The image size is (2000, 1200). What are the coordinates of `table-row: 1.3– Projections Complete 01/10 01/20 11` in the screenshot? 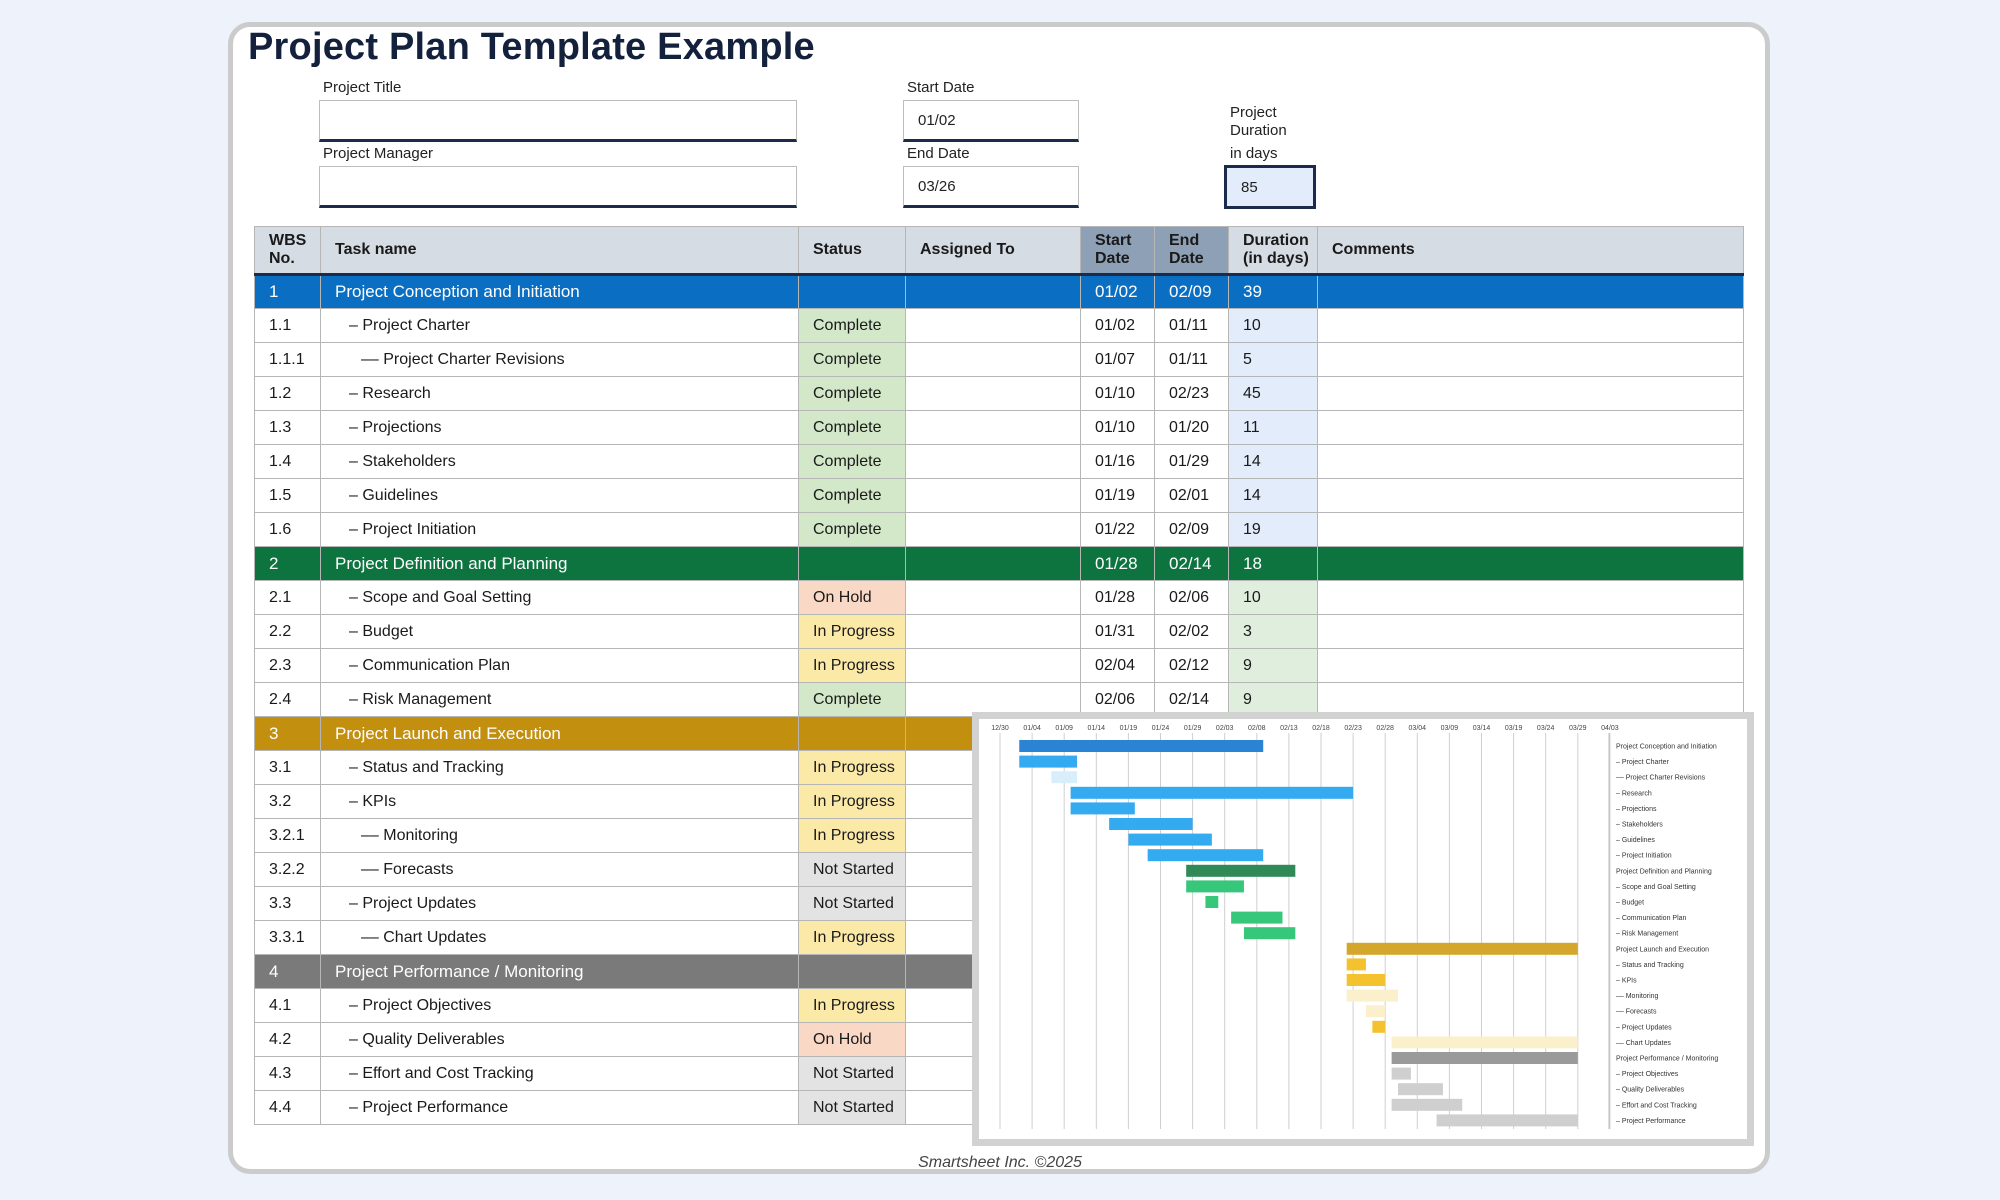 It's located at (999, 427).